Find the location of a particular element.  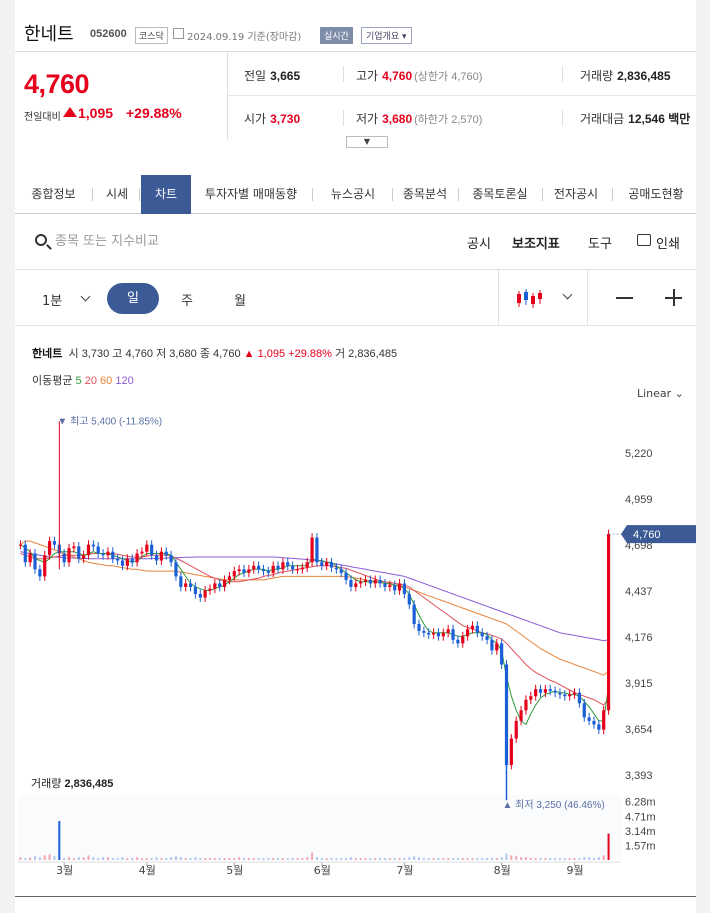

tab-news: 뉴스공시 is located at coordinates (353, 194).